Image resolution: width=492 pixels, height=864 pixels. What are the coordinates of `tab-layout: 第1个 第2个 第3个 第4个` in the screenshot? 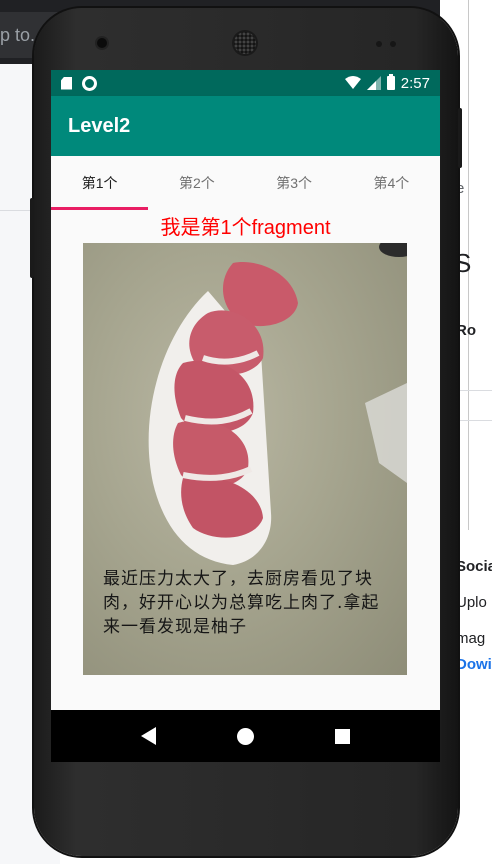 It's located at (245, 183).